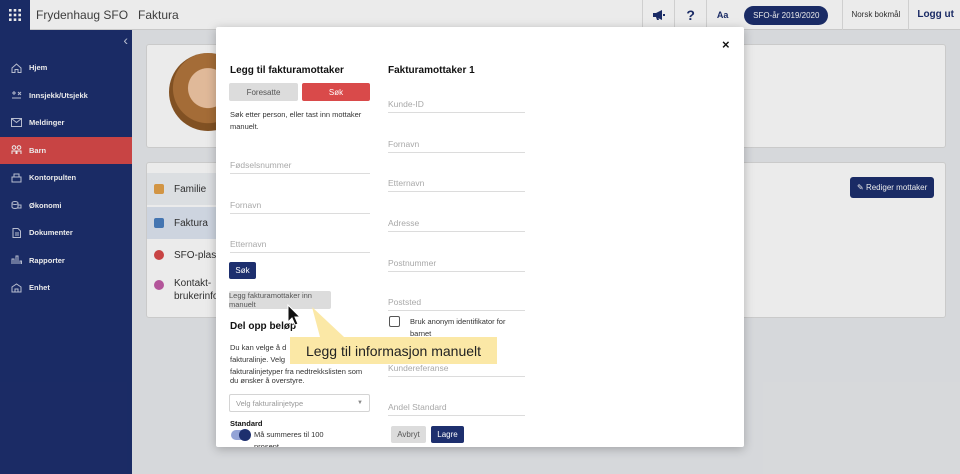 The height and width of the screenshot is (474, 960). What do you see at coordinates (458, 321) in the screenshot?
I see `checkbox-label: Bruk anonym identifikator for` at bounding box center [458, 321].